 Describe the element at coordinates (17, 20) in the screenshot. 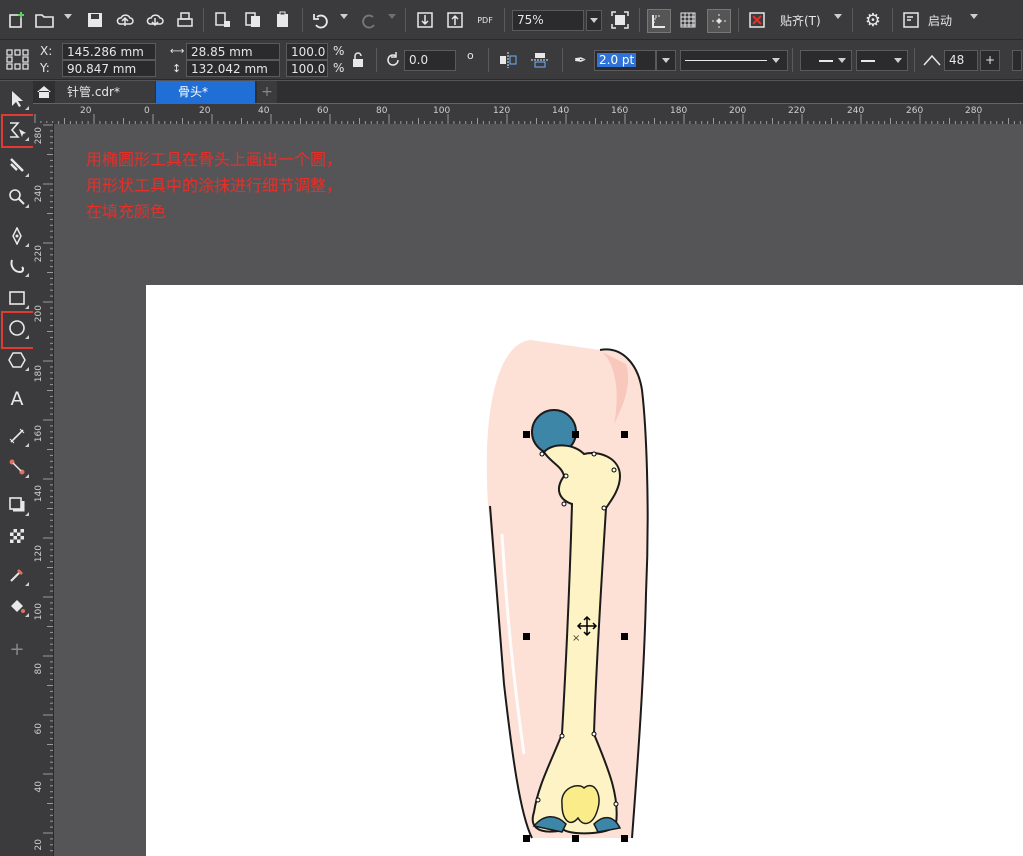

I see `new-document-icon` at that location.